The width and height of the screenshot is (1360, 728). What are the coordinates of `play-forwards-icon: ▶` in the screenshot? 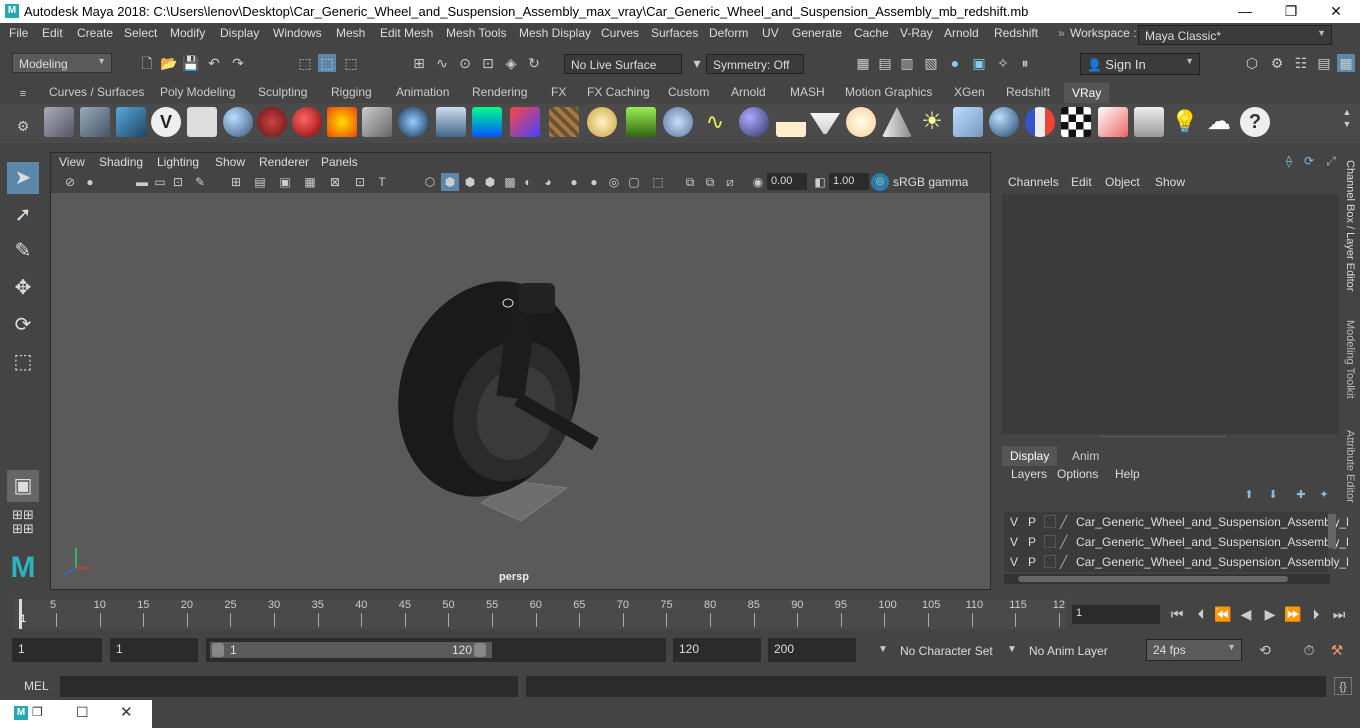 It's located at (1270, 614).